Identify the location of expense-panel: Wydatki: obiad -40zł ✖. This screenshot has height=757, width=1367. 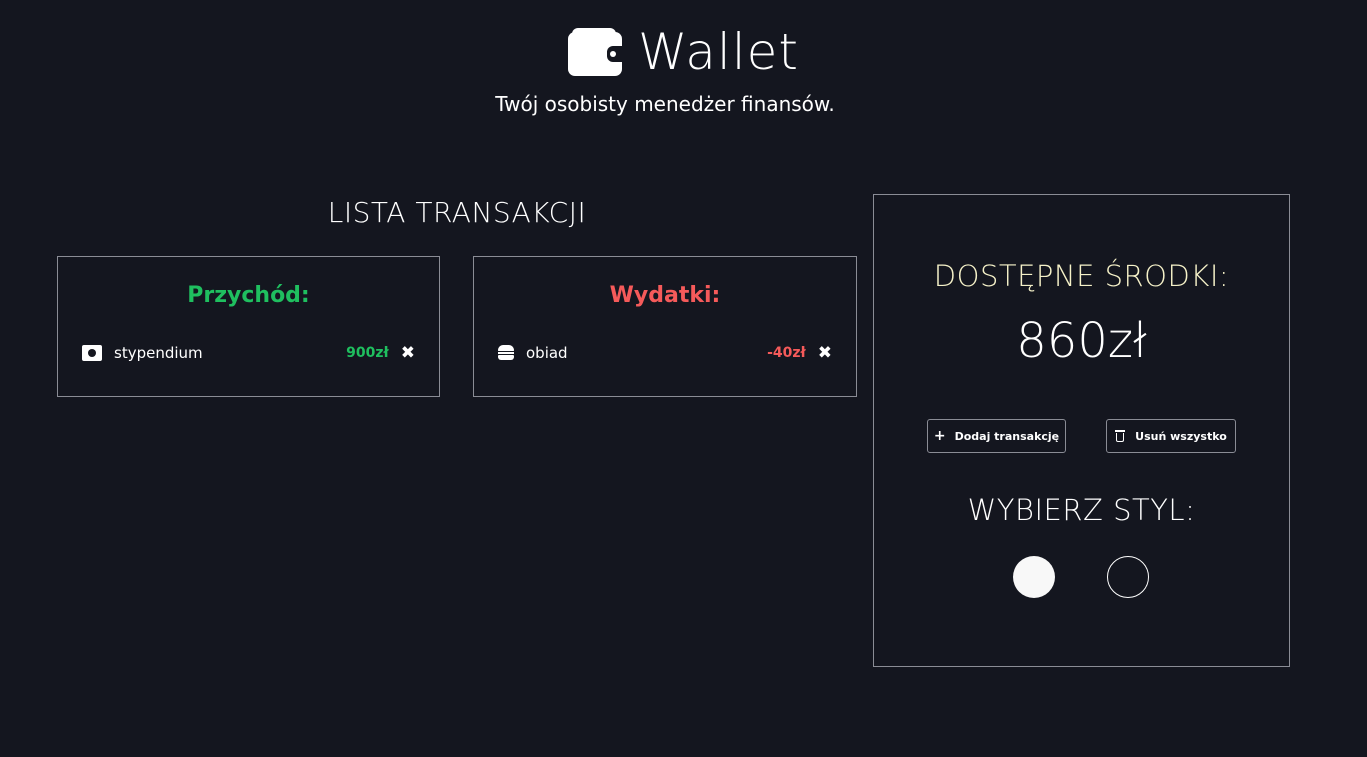
(665, 326).